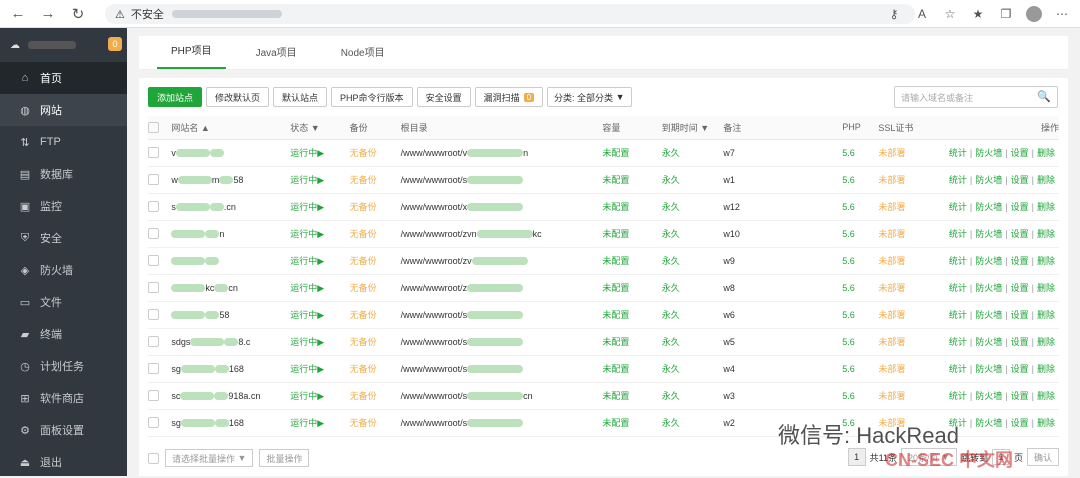 This screenshot has height=478, width=1080. Describe the element at coordinates (501, 207) in the screenshot. I see `root-dir: /www/wwwroot/x` at that location.